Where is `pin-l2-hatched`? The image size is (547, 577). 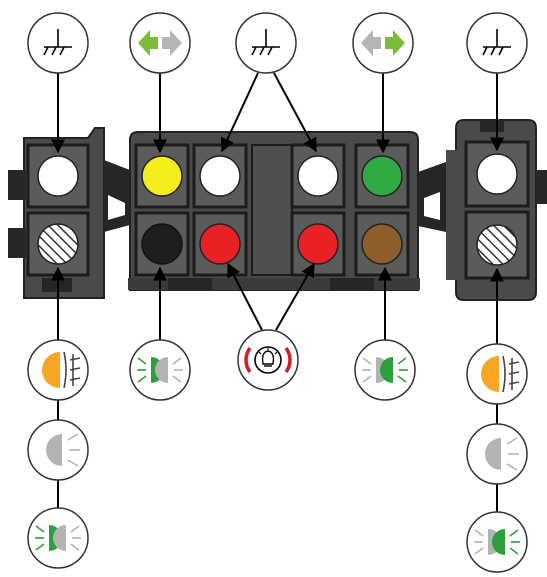 pin-l2-hatched is located at coordinates (58, 244).